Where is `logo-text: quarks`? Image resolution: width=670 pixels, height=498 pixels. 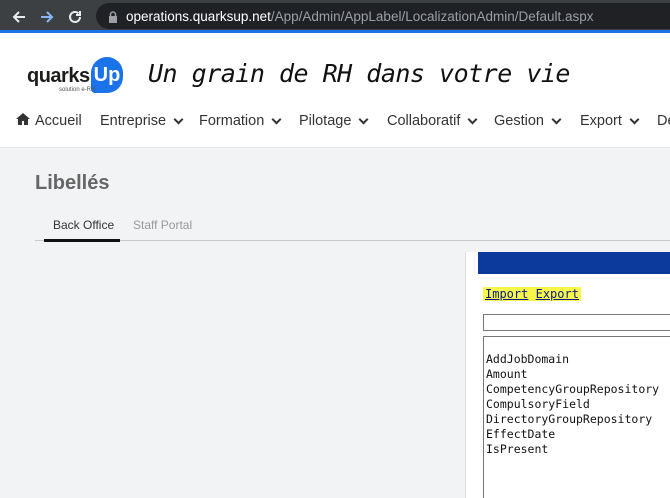 logo-text: quarks is located at coordinates (58, 76).